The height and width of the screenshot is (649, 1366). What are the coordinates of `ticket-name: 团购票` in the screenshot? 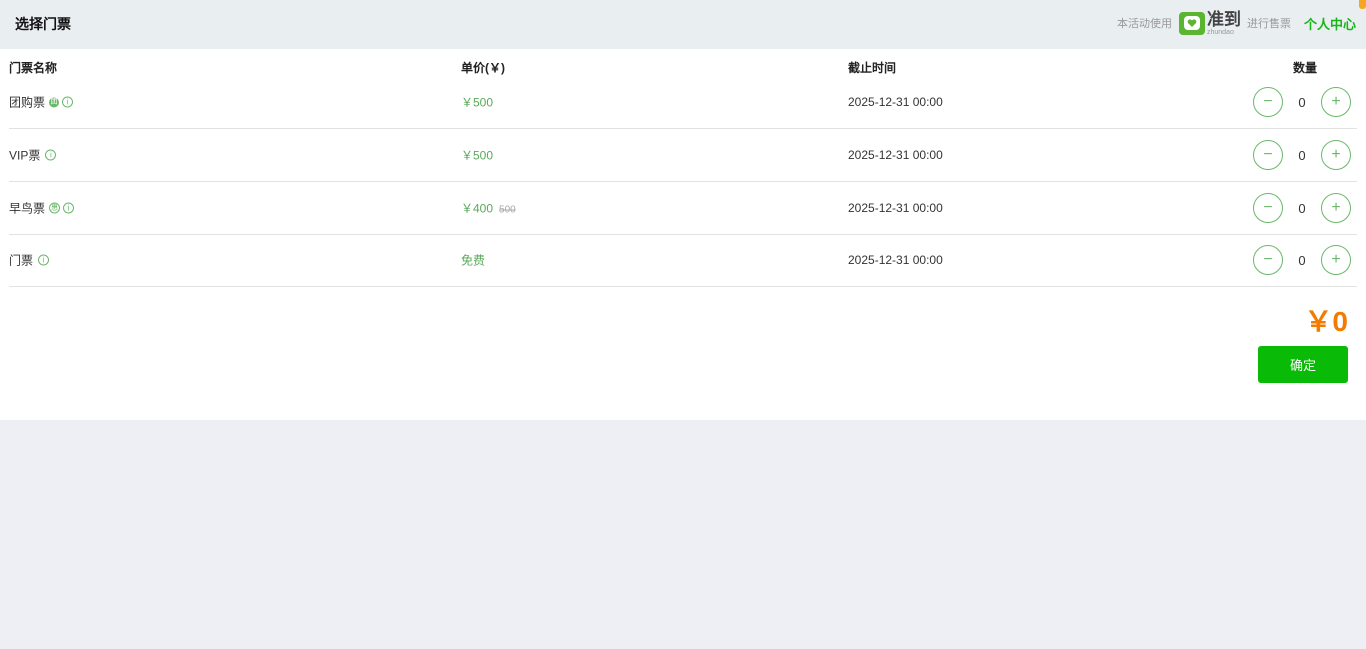 It's located at (27, 102).